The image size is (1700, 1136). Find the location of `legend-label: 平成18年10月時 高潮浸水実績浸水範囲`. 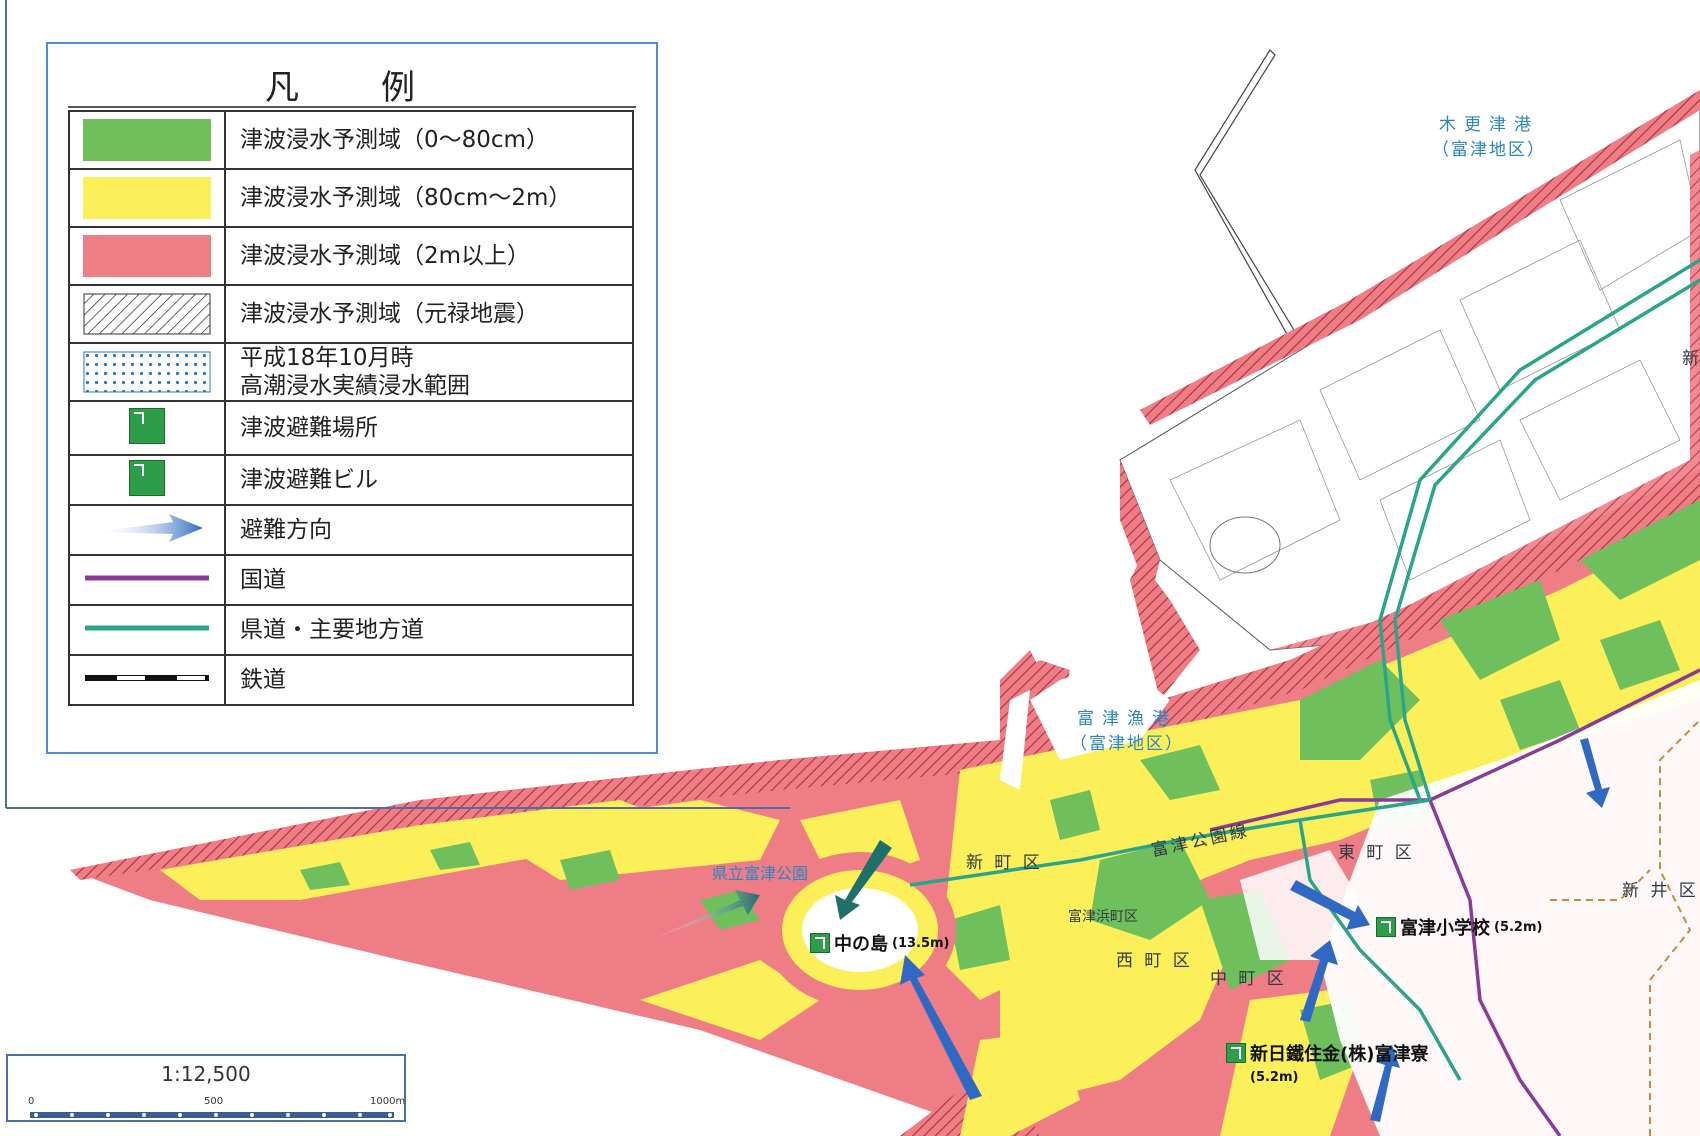

legend-label: 平成18年10月時 高潮浸水実績浸水範囲 is located at coordinates (429, 372).